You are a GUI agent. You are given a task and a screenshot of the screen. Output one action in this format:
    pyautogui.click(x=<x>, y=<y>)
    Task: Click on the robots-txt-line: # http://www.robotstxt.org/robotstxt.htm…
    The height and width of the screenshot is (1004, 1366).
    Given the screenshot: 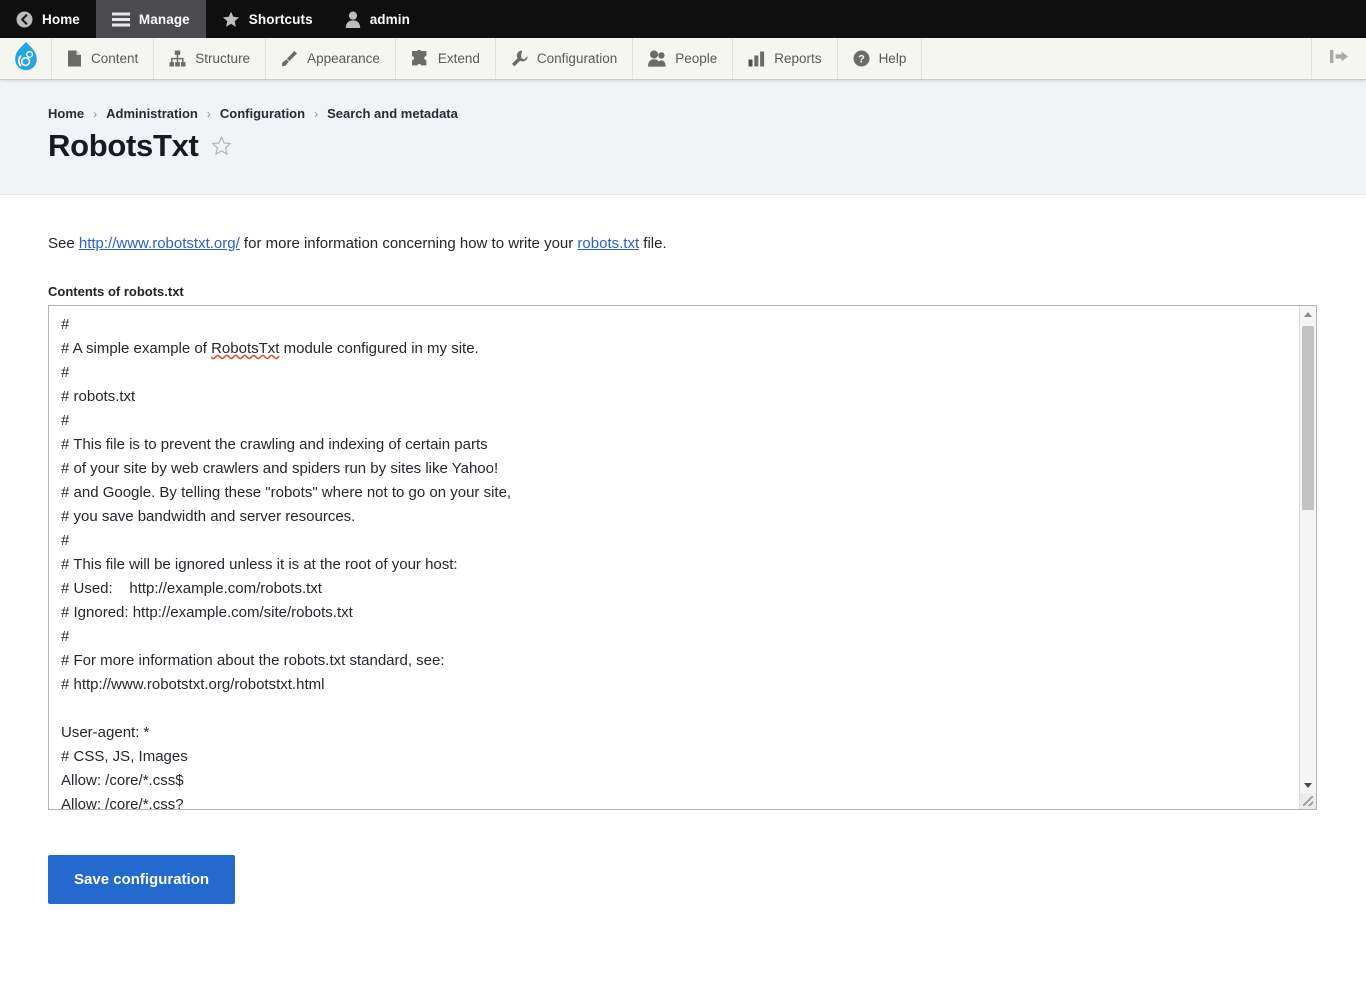 What is the action you would take?
    pyautogui.click(x=193, y=684)
    